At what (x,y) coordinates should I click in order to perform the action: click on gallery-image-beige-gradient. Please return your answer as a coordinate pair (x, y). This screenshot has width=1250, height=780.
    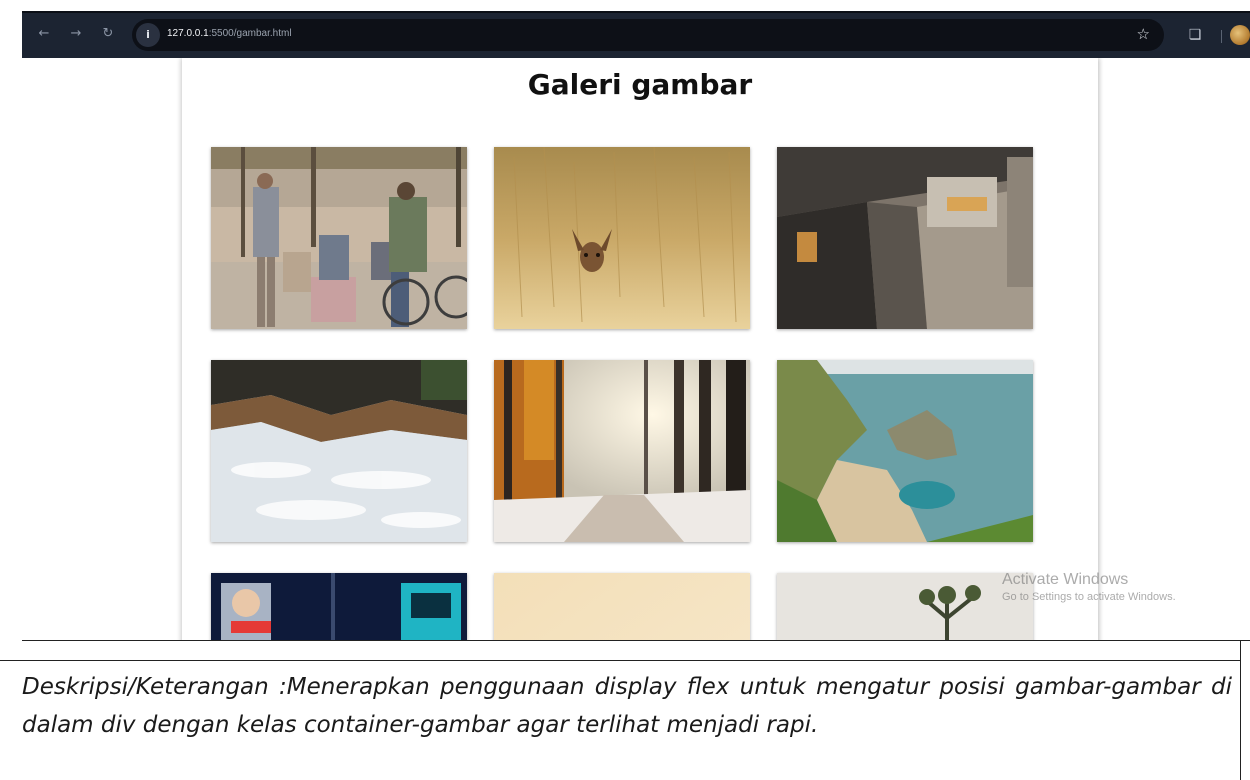
    Looking at the image, I should click on (622, 606).